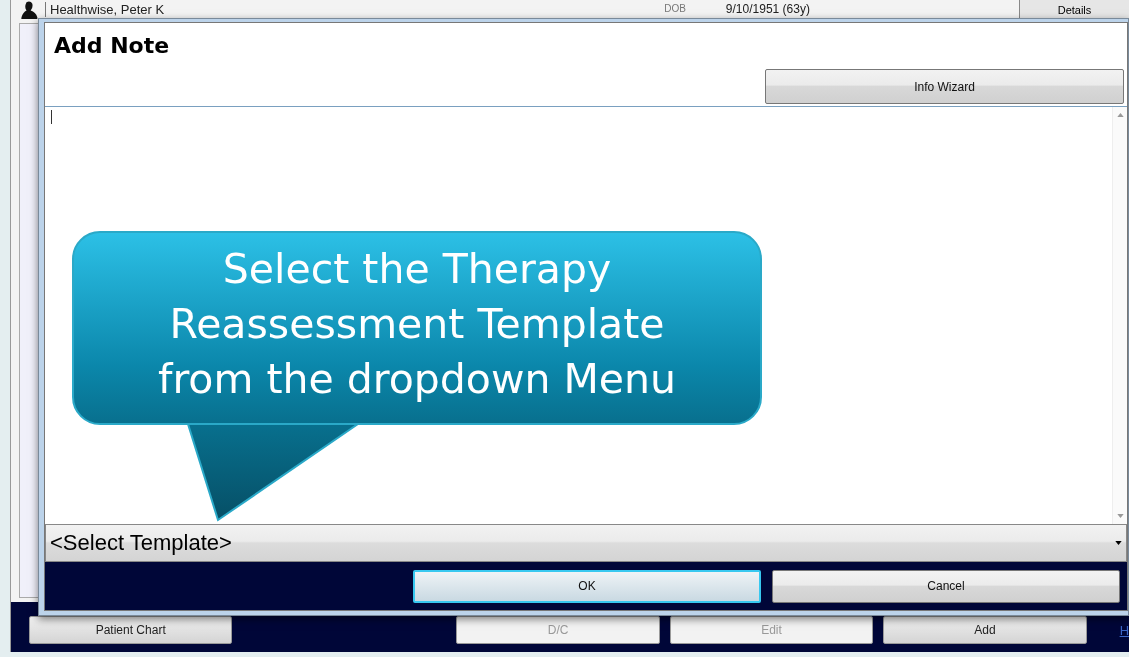 Image resolution: width=1129 pixels, height=657 pixels. I want to click on dialog-title: Add Note, so click(112, 46).